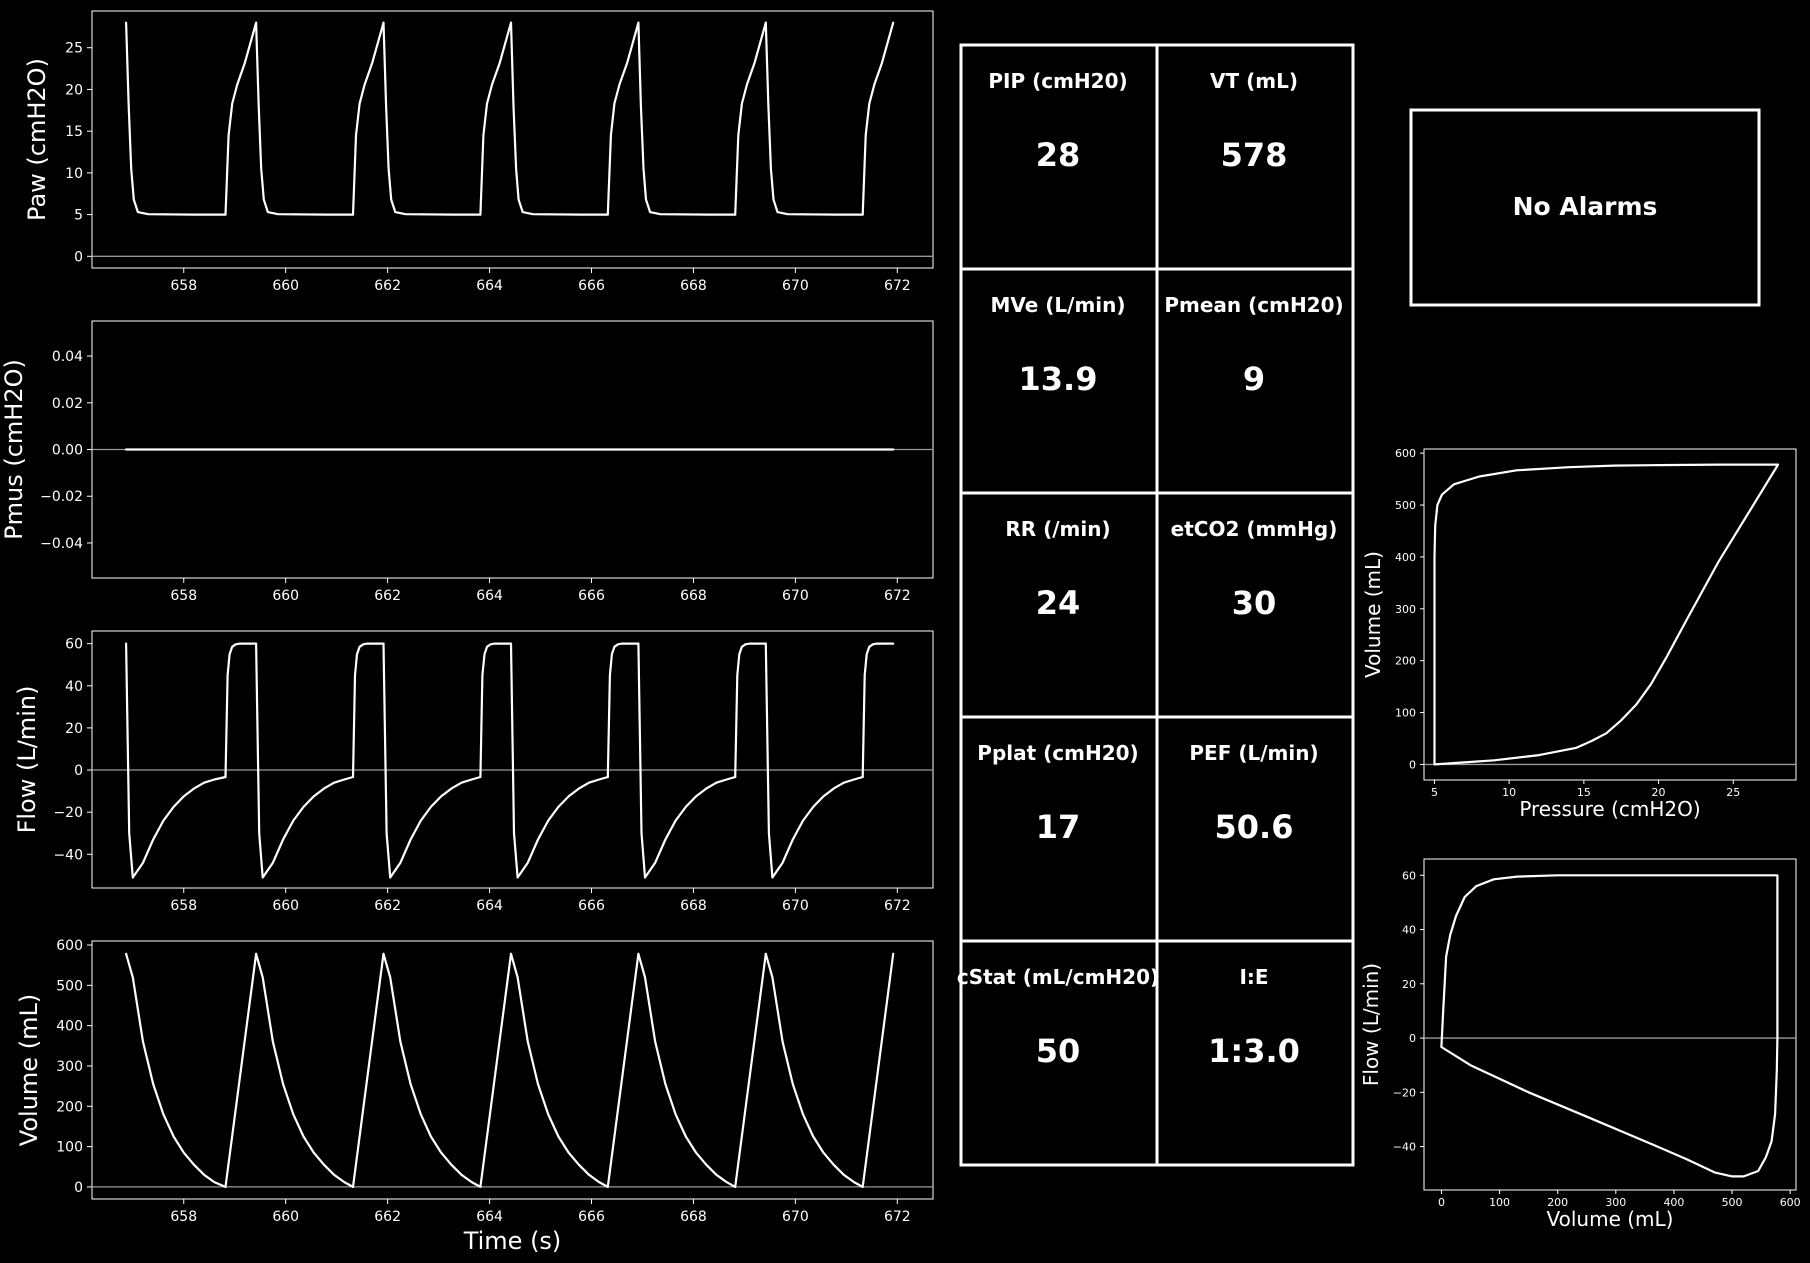 Image resolution: width=1810 pixels, height=1263 pixels. Describe the element at coordinates (14, 449) in the screenshot. I see `pmus-y-axis-label: Pmus (cmH2O)` at that location.